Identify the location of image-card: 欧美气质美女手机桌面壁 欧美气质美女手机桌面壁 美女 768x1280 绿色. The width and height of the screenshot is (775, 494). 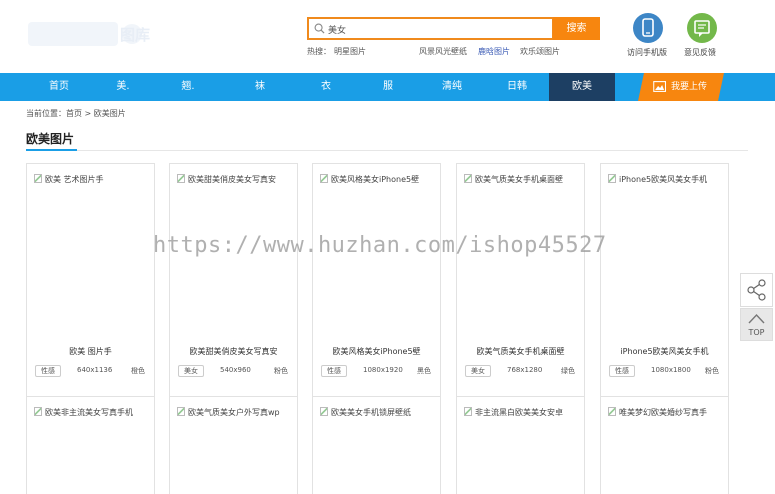
(520, 287).